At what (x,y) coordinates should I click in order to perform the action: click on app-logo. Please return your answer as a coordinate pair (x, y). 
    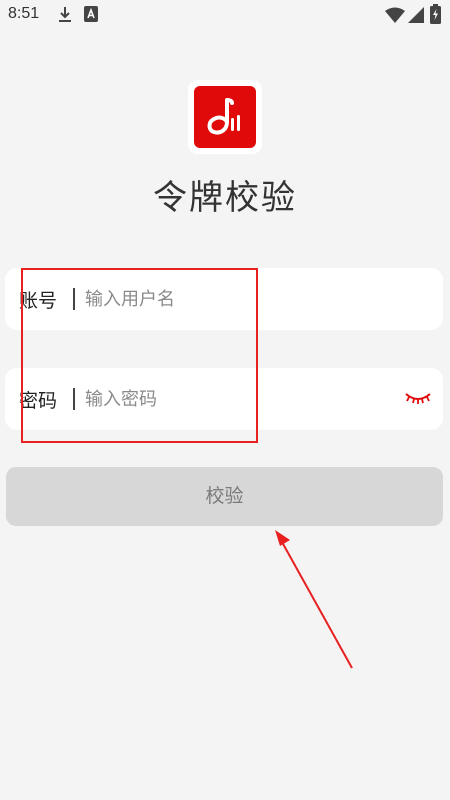
    Looking at the image, I should click on (225, 117).